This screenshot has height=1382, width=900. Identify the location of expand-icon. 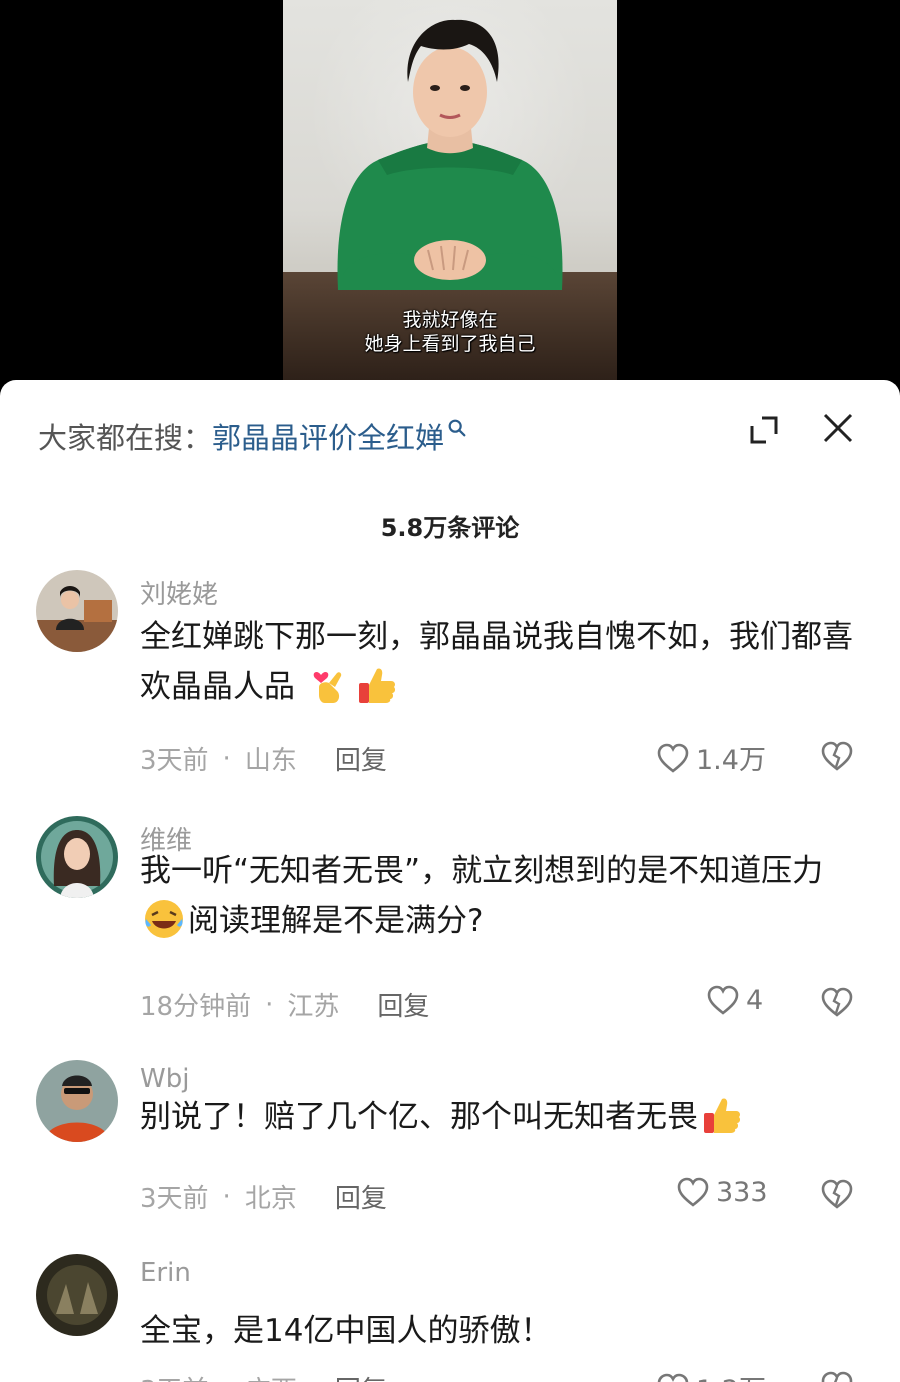
(764, 430).